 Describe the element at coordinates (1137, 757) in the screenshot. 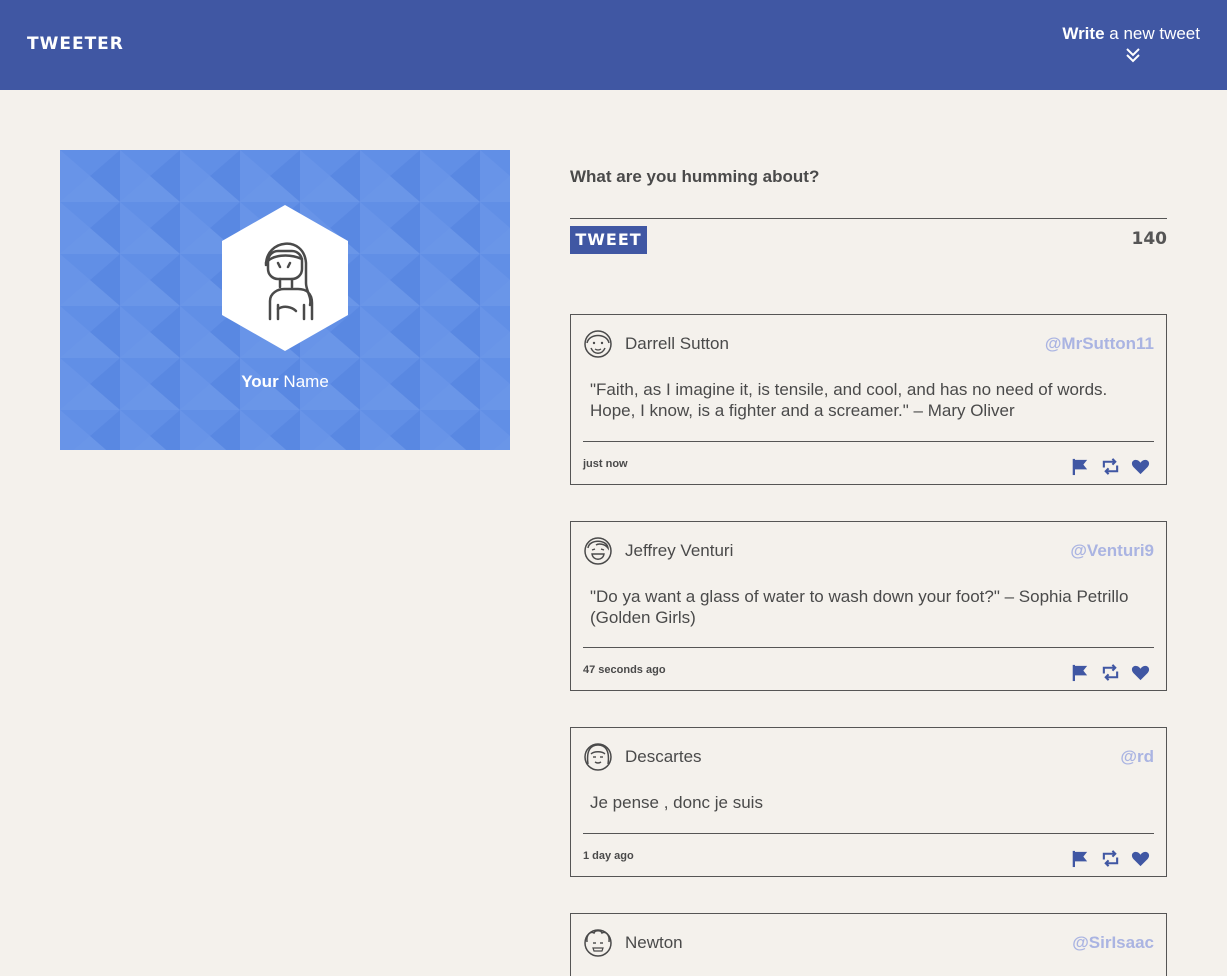

I see `tweet-author-handle: @rd` at that location.